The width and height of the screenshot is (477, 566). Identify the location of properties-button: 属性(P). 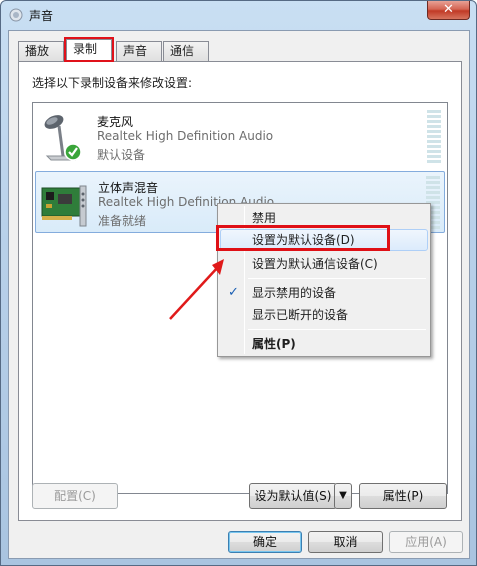
(403, 496).